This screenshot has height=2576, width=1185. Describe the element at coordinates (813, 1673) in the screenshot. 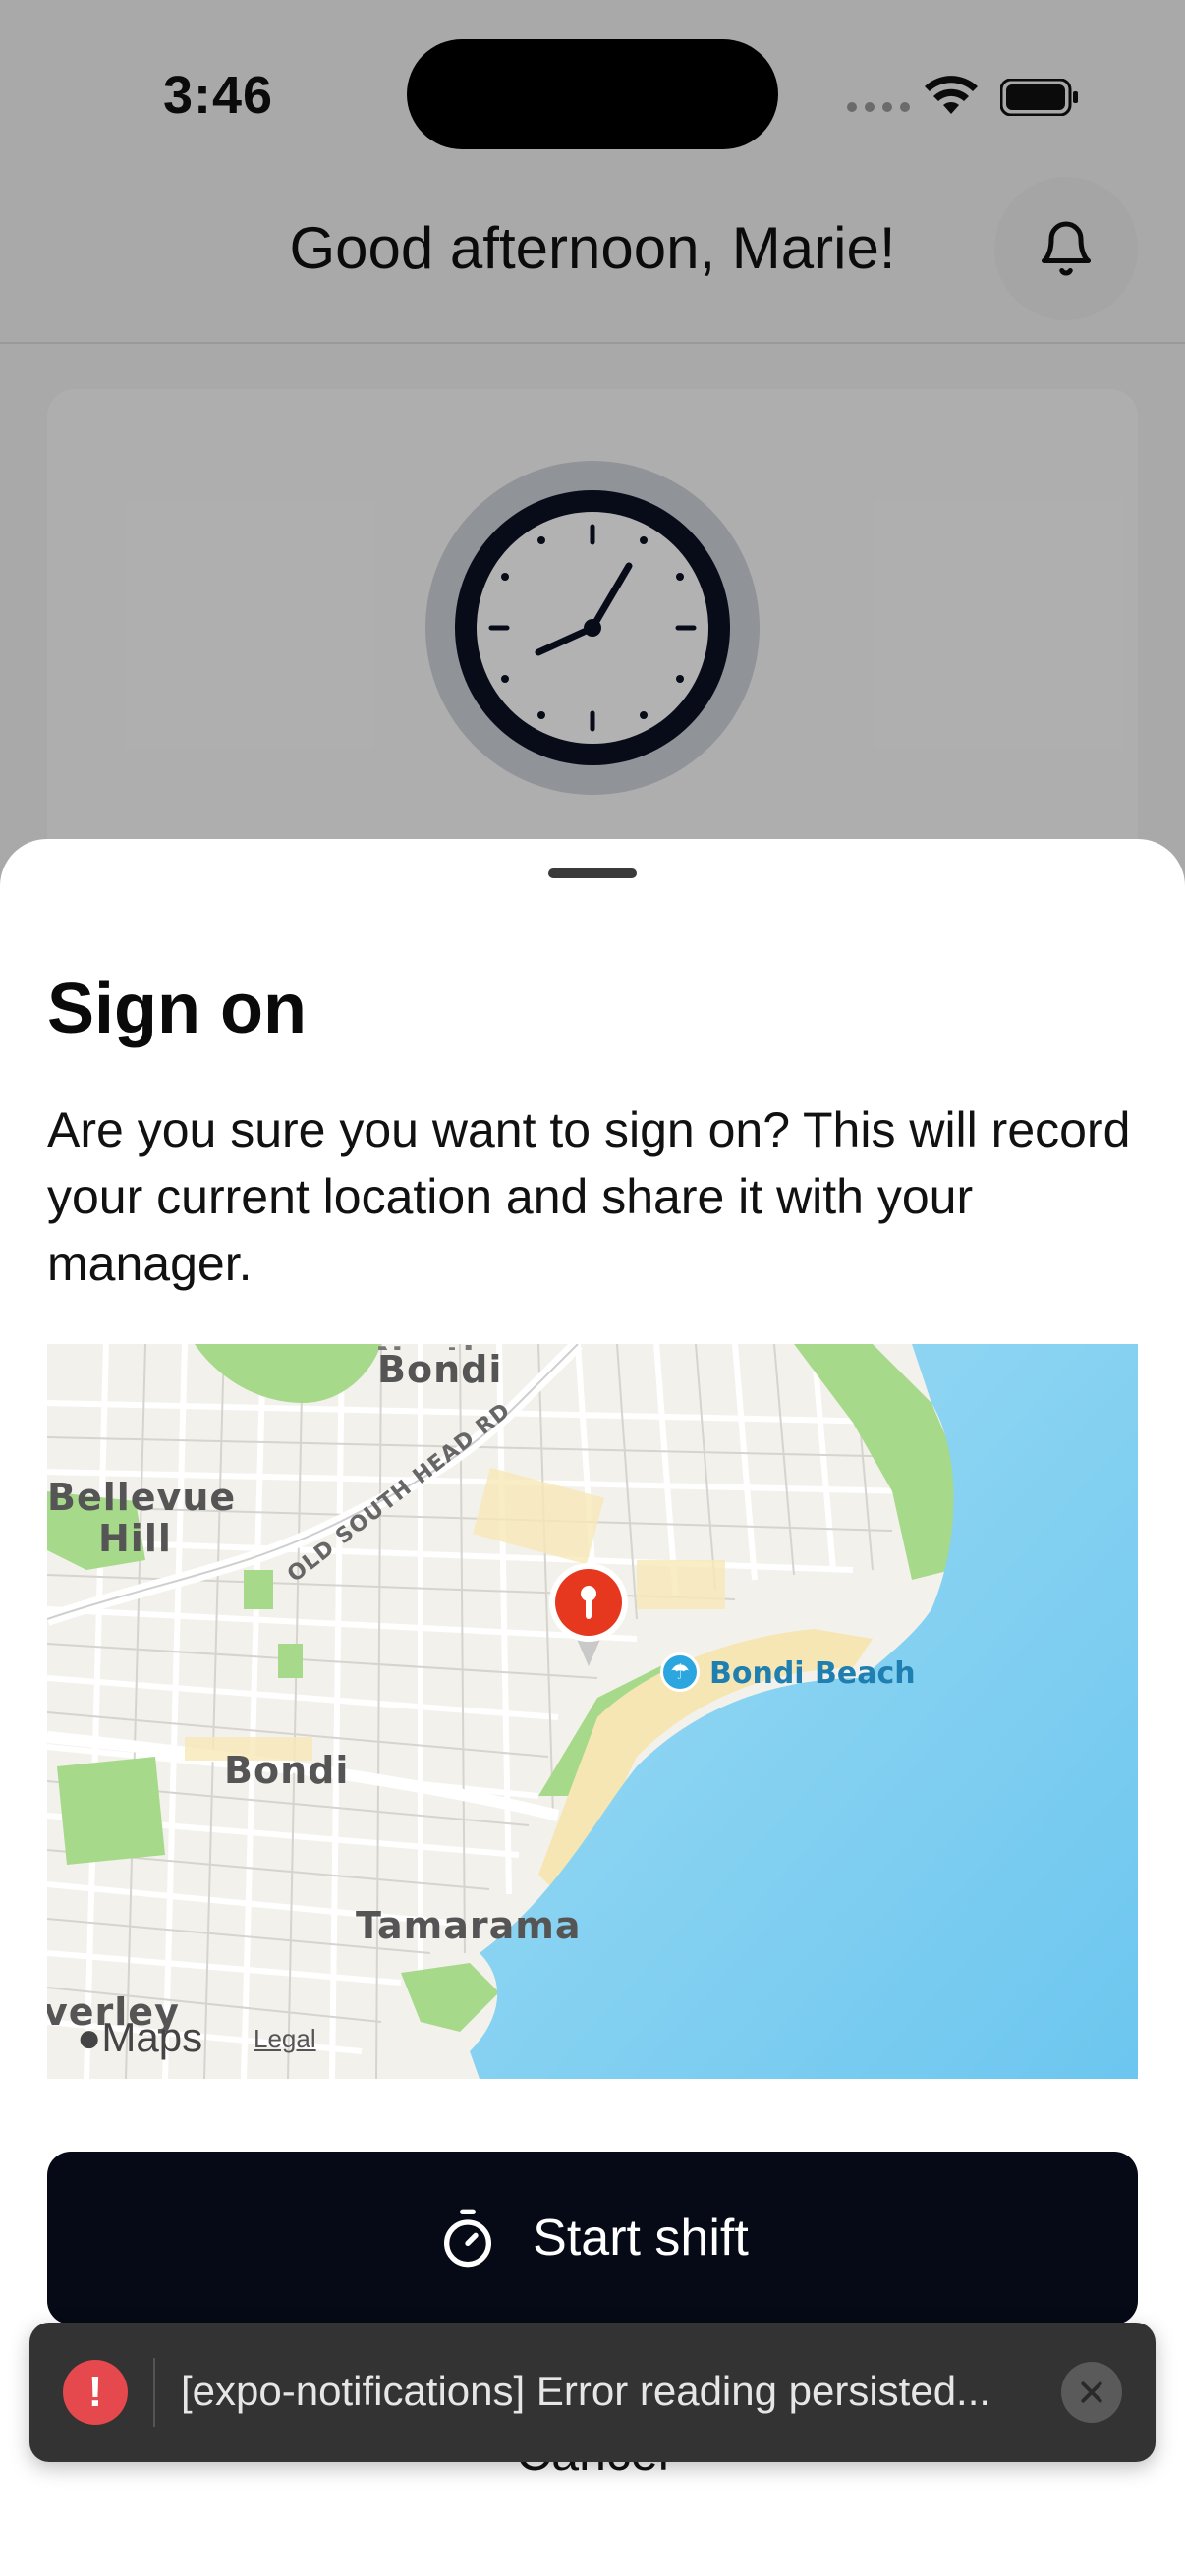

I see `map-label-bondi-beach: Bondi Beach` at that location.